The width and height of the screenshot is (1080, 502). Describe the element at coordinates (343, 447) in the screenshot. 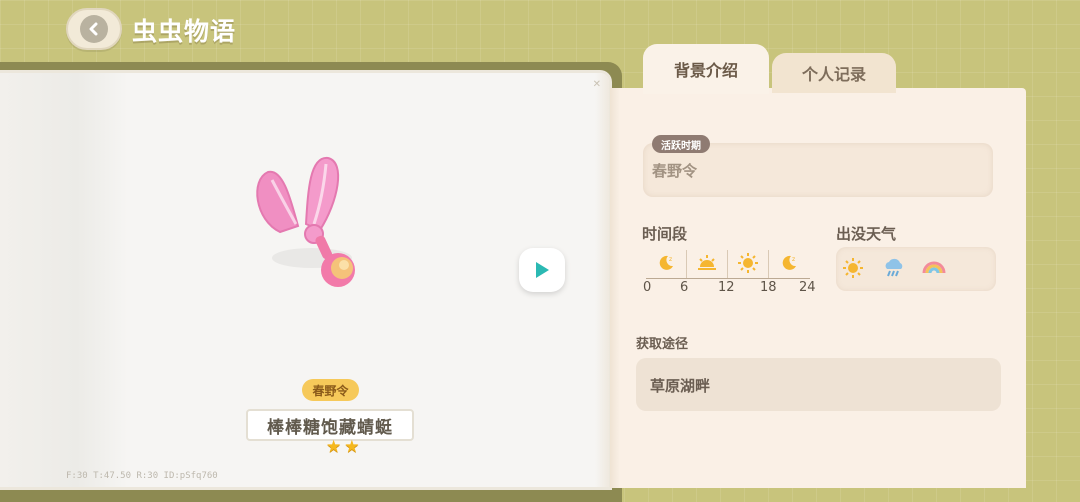

I see `star-rating: ★ ★` at that location.